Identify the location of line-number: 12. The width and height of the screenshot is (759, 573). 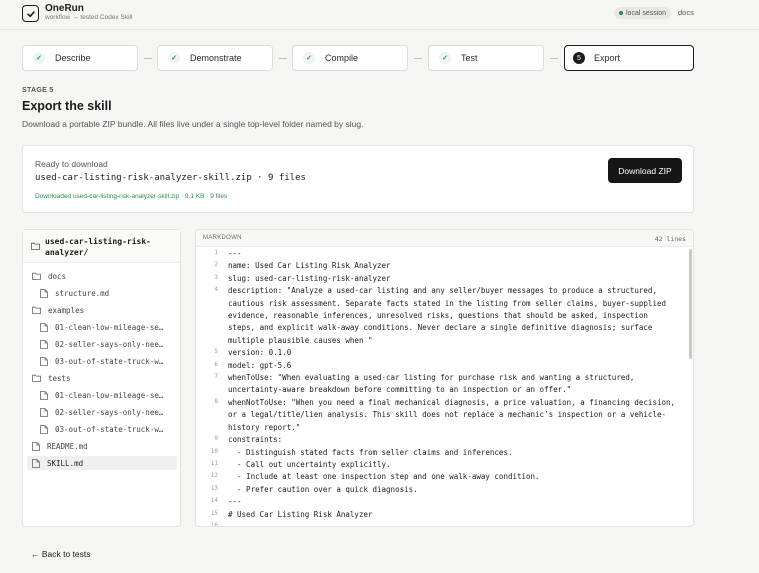
(214, 476).